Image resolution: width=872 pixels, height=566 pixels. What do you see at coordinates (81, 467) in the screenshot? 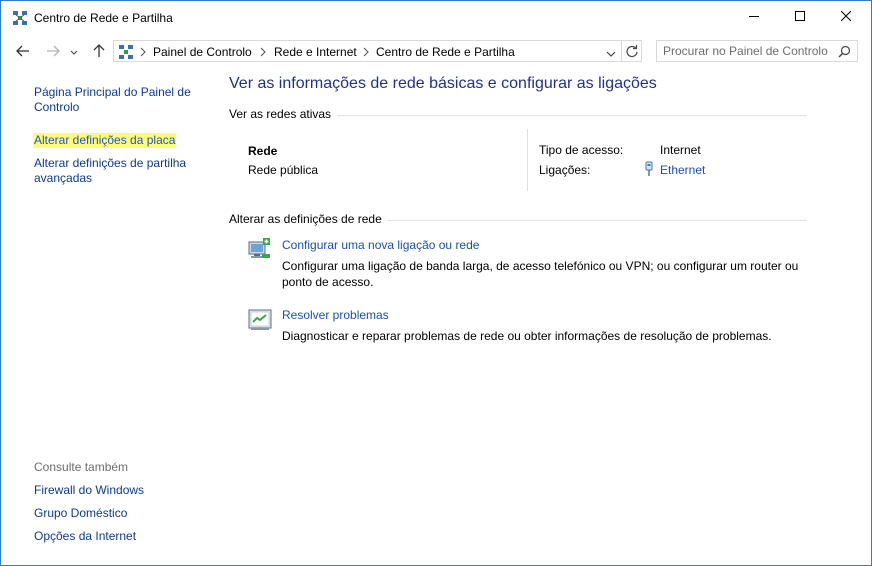
I see `see-also-heading: Consulte também` at bounding box center [81, 467].